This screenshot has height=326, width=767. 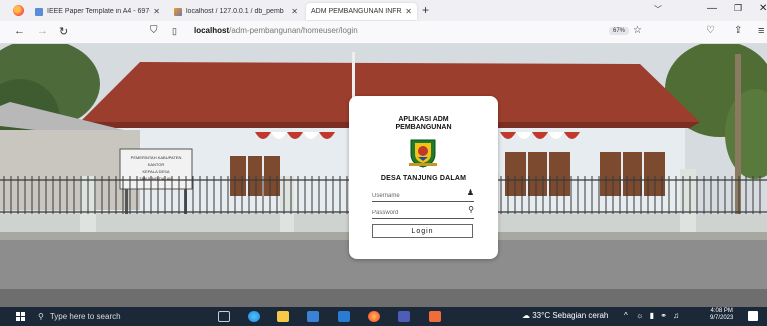 What do you see at coordinates (712, 8) in the screenshot?
I see `minimize-icon: —` at bounding box center [712, 8].